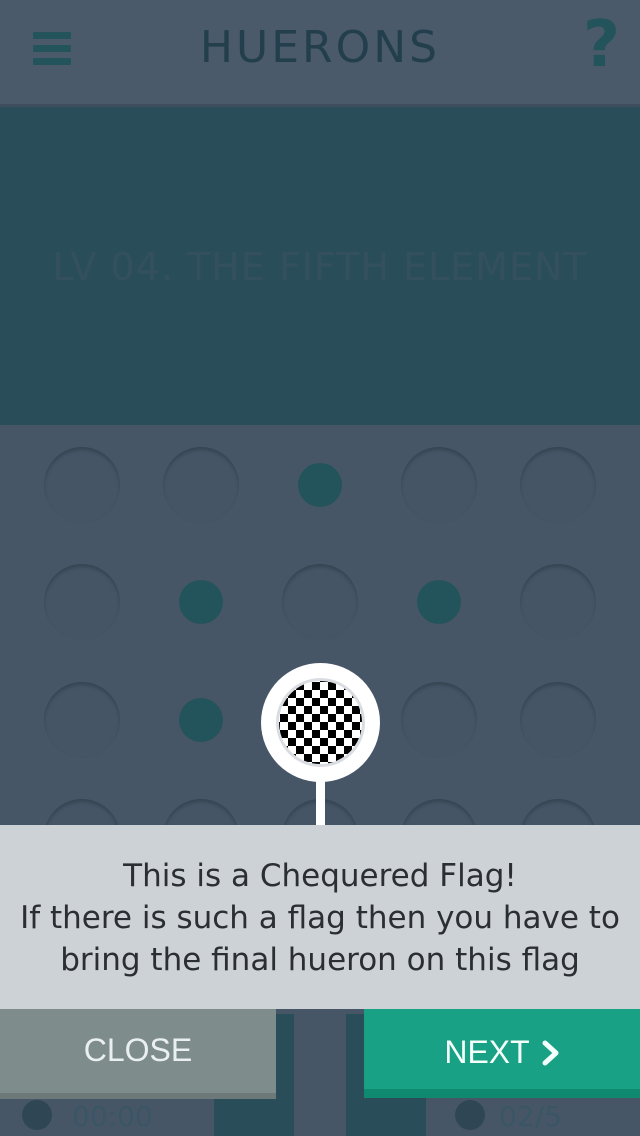  I want to click on tooltip-line: This is a Chequered Flag!, so click(320, 876).